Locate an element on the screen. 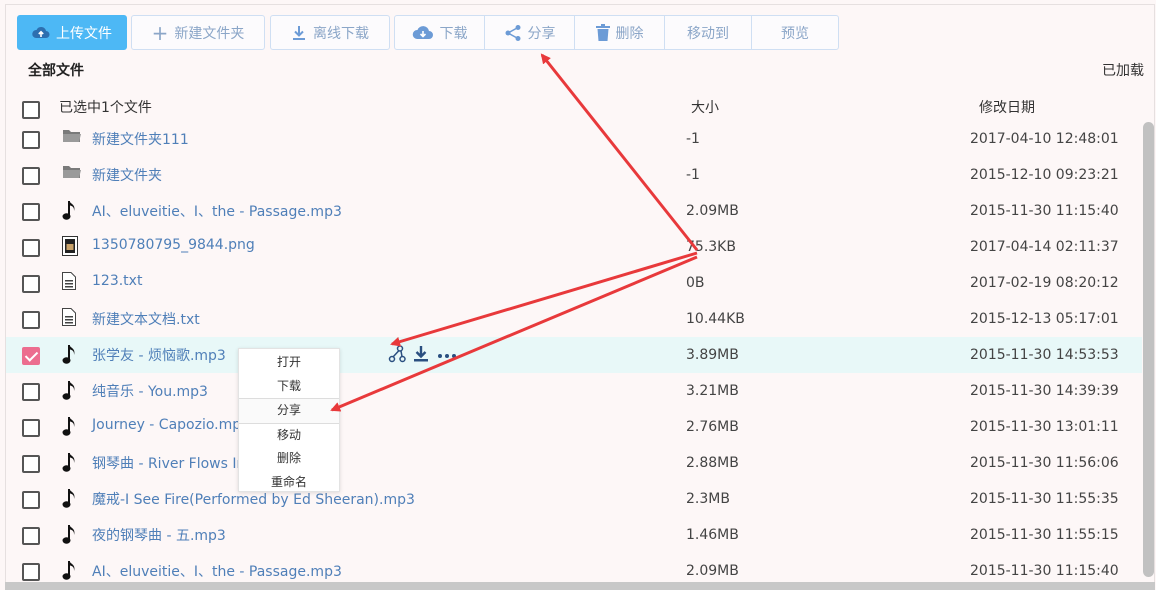 The width and height of the screenshot is (1156, 590). menu-item-delete: 删除 is located at coordinates (289, 459).